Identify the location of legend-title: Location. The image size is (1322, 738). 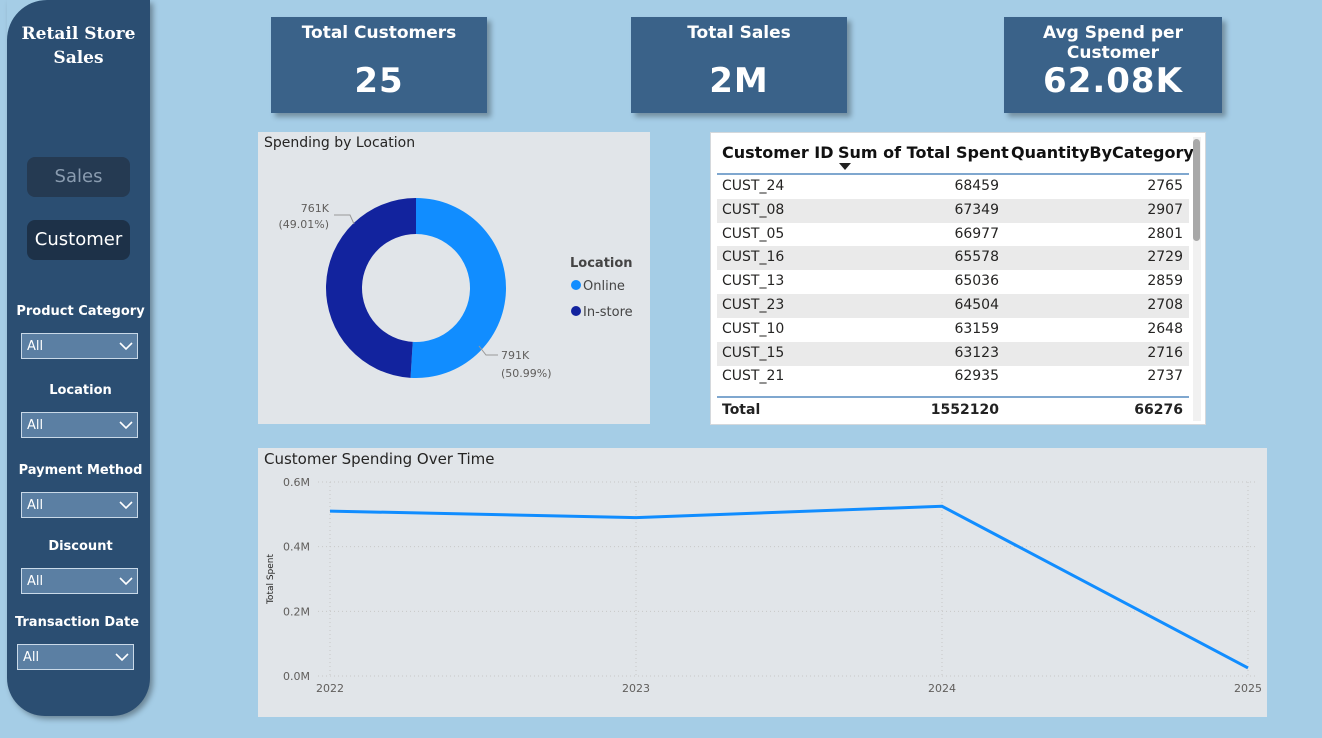
(601, 263).